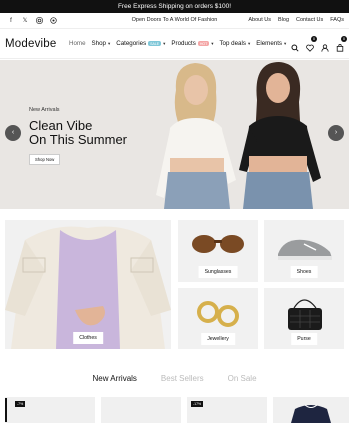 The image size is (349, 423). I want to click on category-label-shoes: Shoes, so click(304, 272).